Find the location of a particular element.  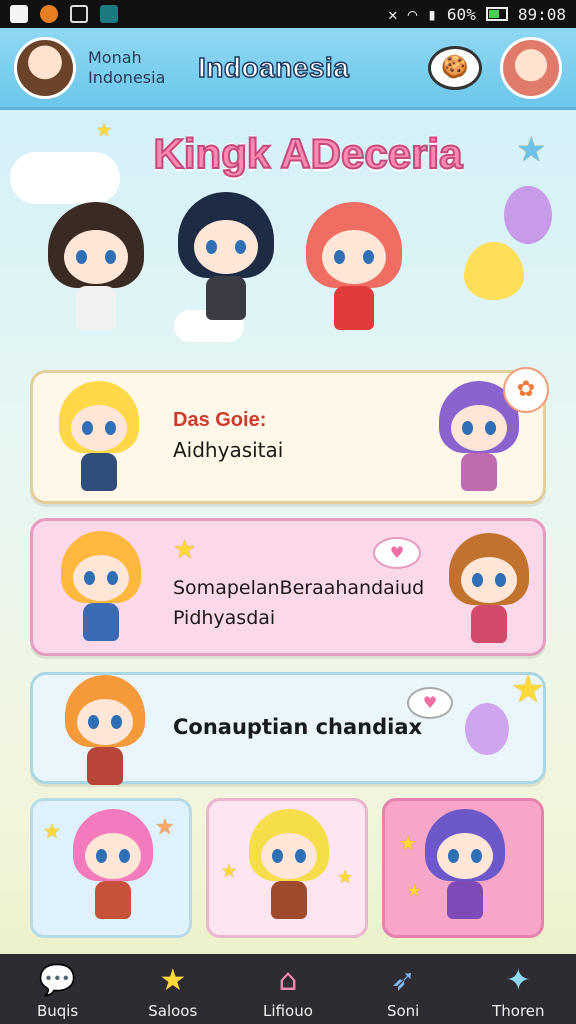

gallery-icon is located at coordinates (79, 14).